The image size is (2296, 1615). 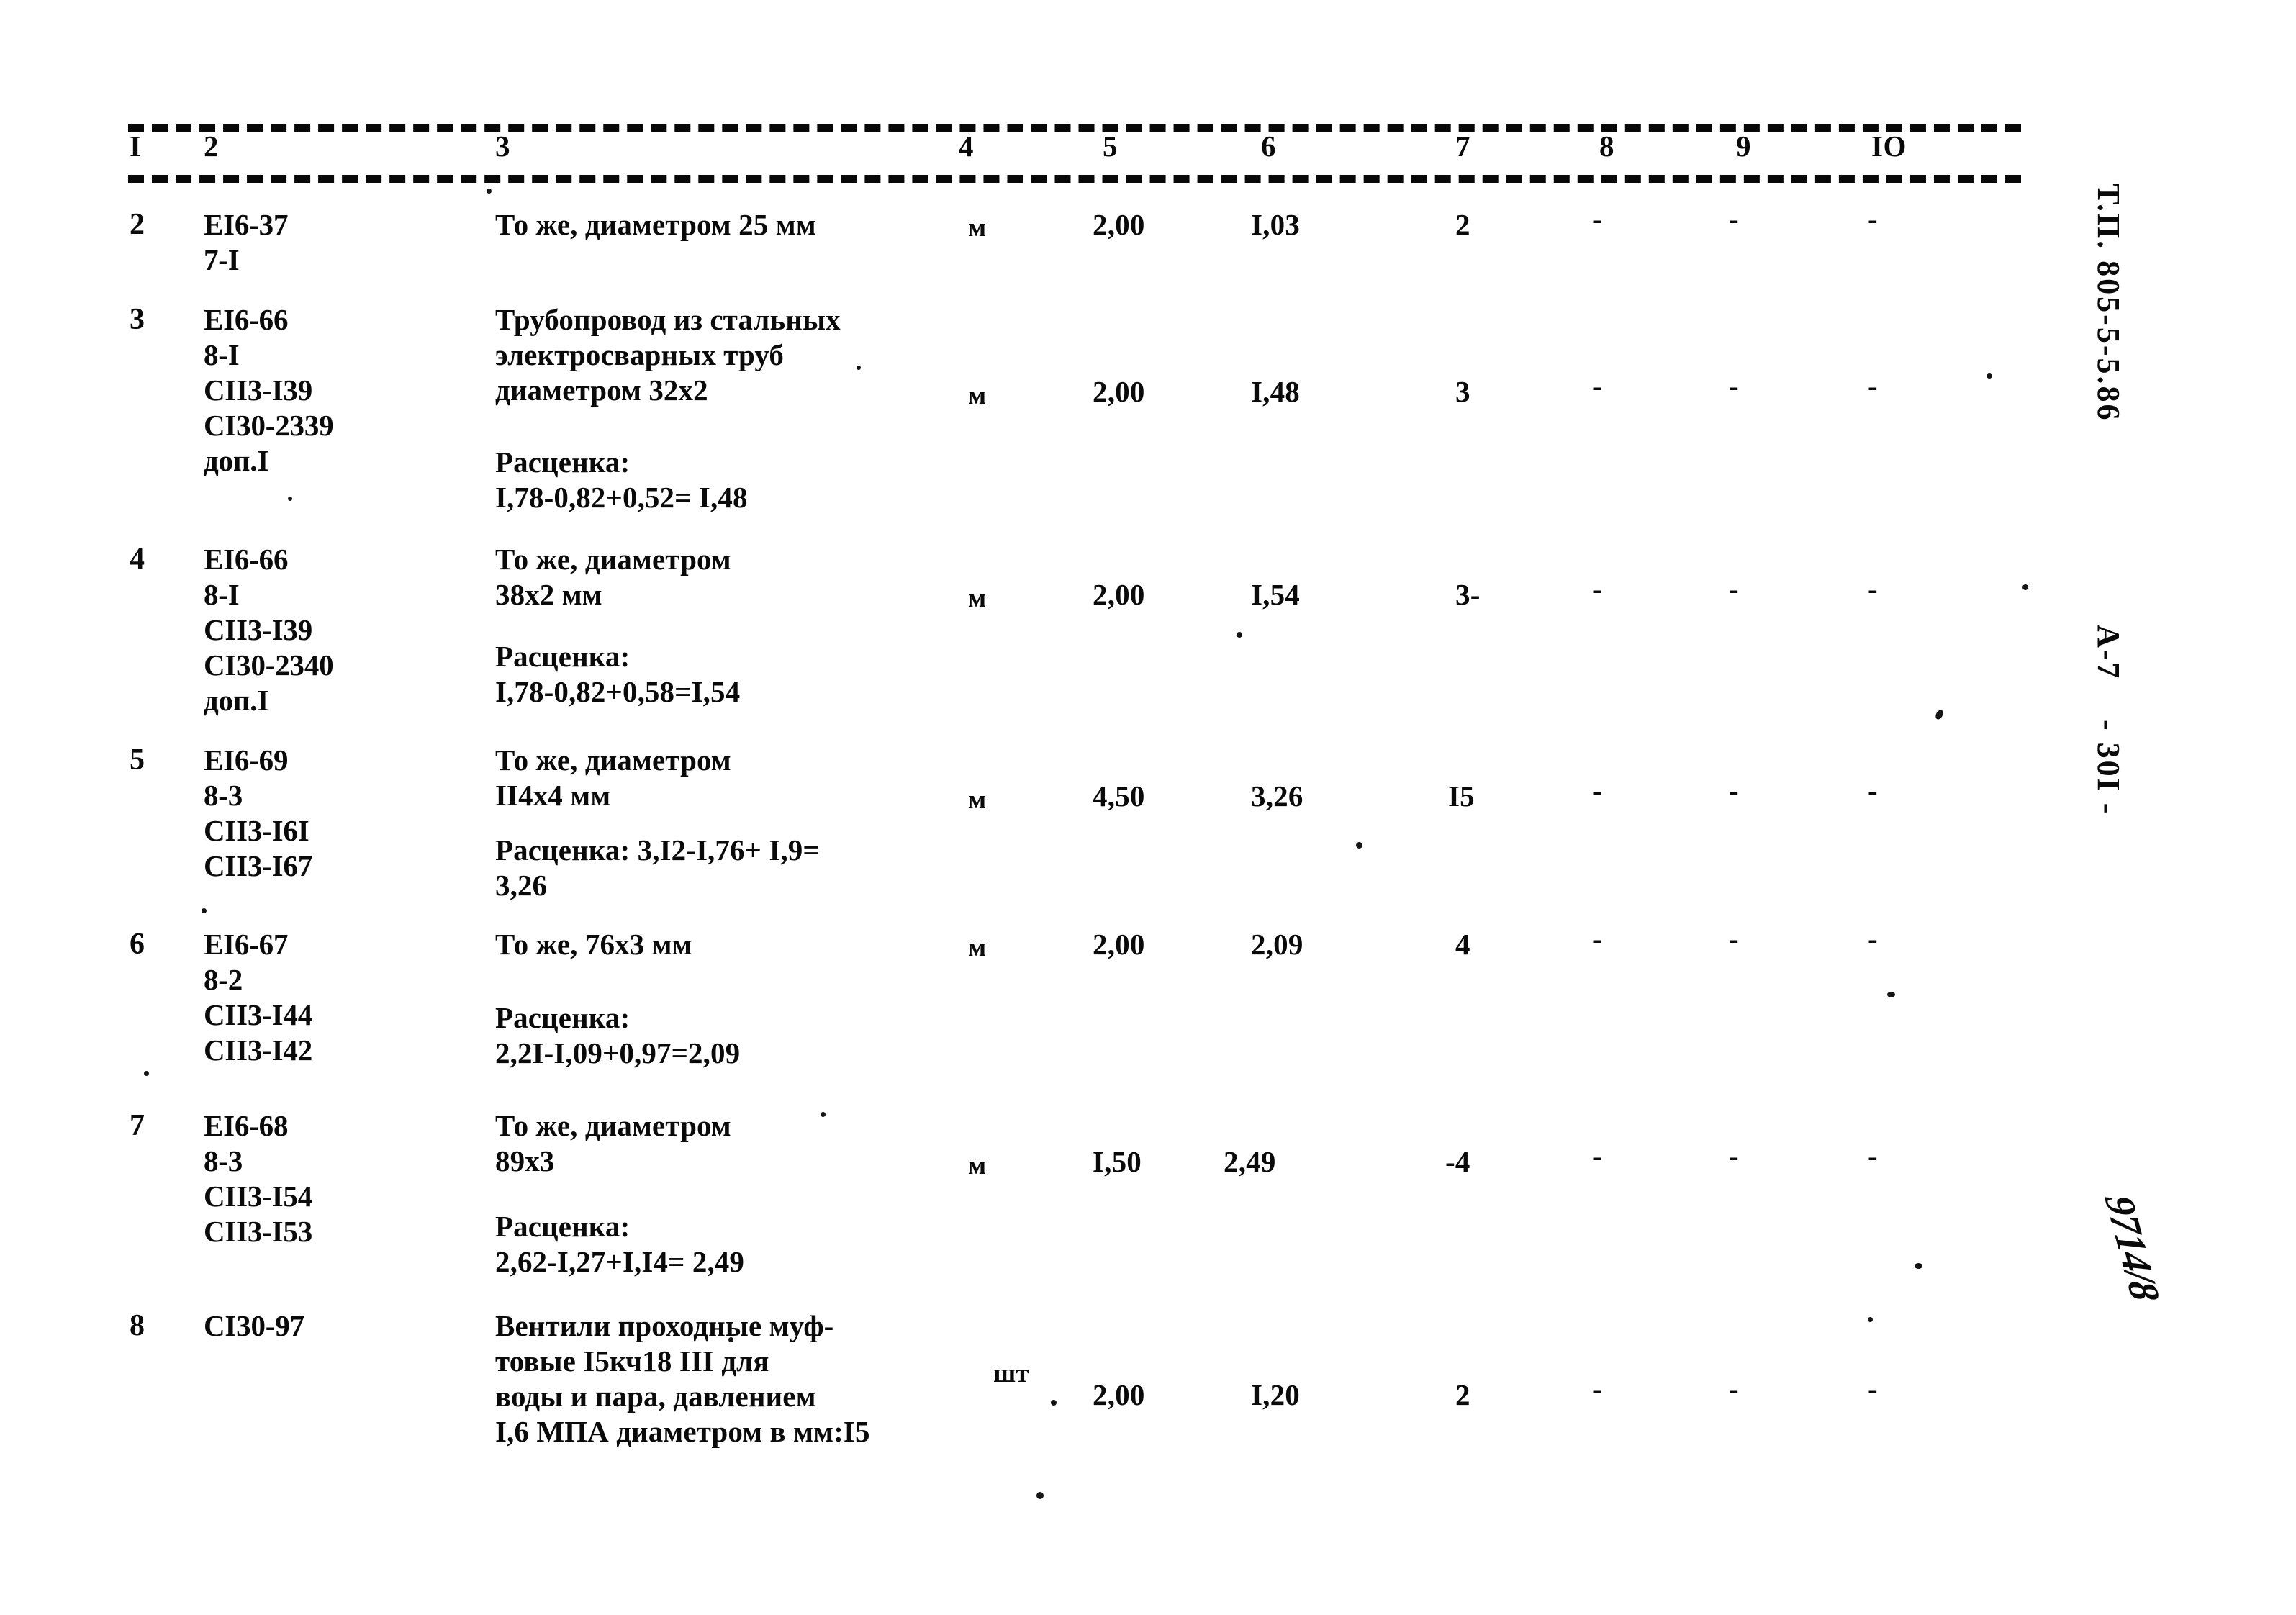 What do you see at coordinates (613, 778) in the screenshot?
I see `table-row-description: То же, диаметром II4х4 мм` at bounding box center [613, 778].